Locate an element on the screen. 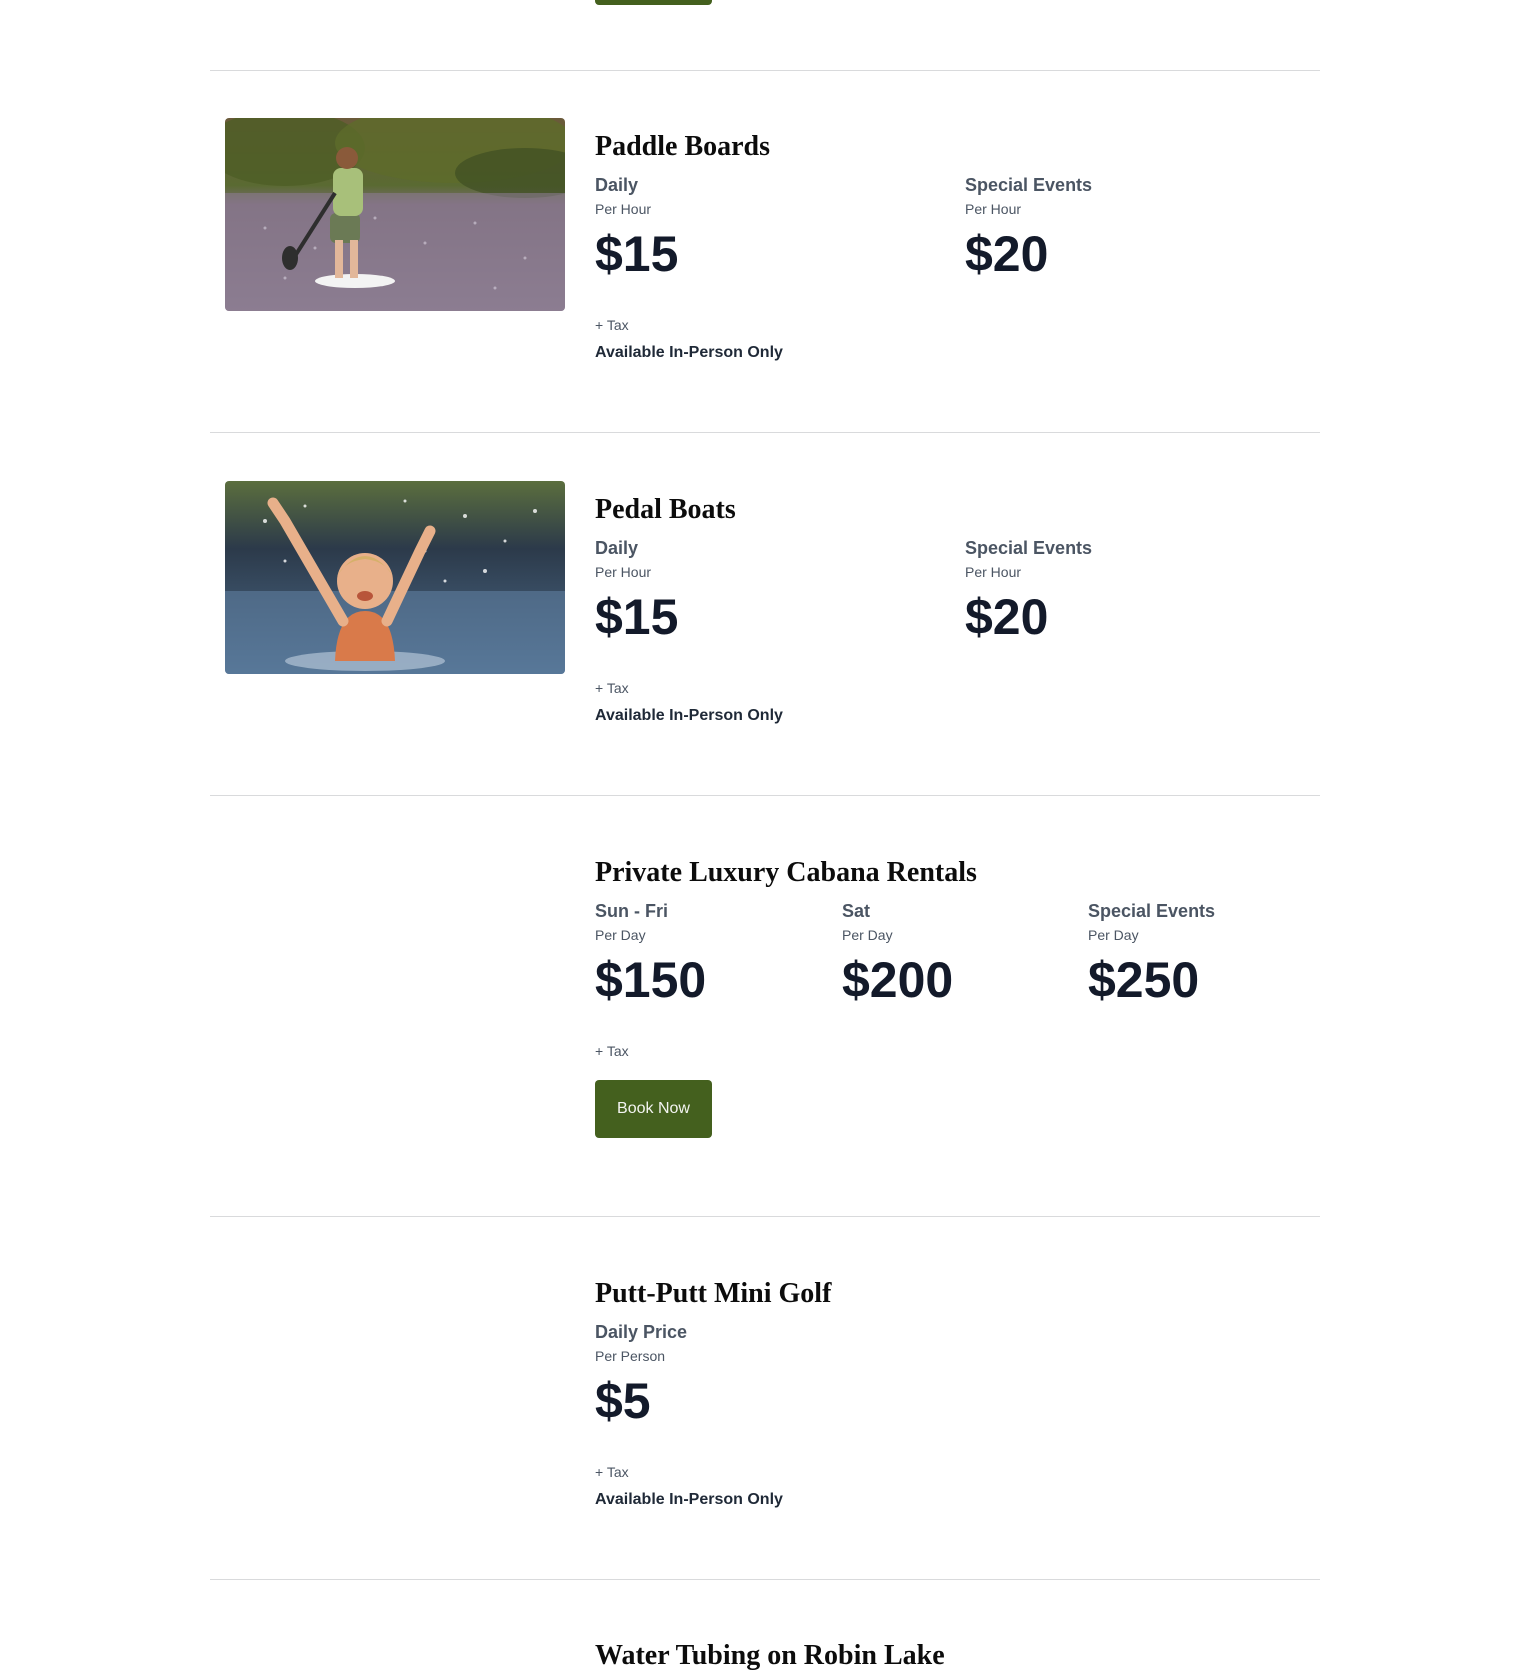 This screenshot has height=1672, width=1530. pedal-boat-image is located at coordinates (395, 577).